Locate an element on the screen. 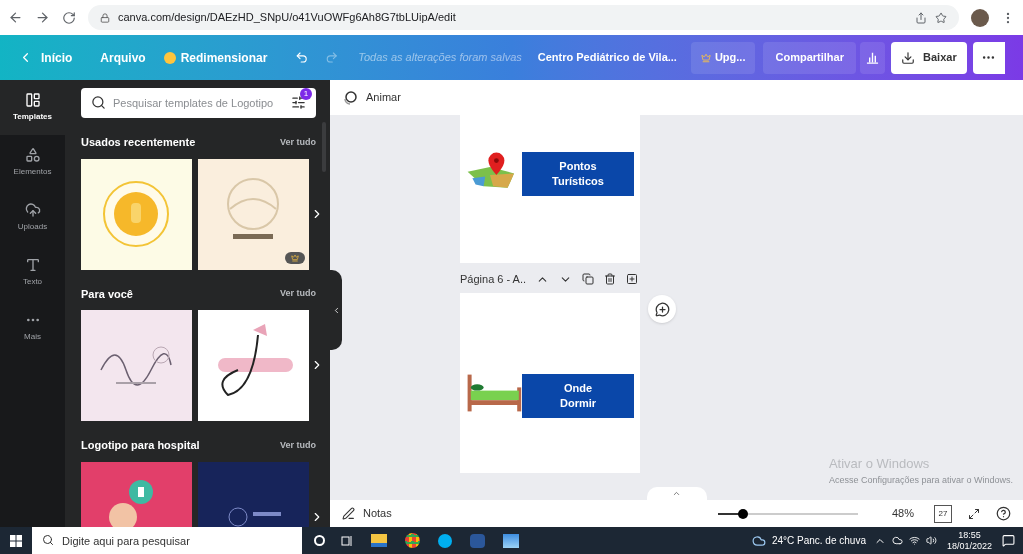  collapse-tab is located at coordinates (336, 310).